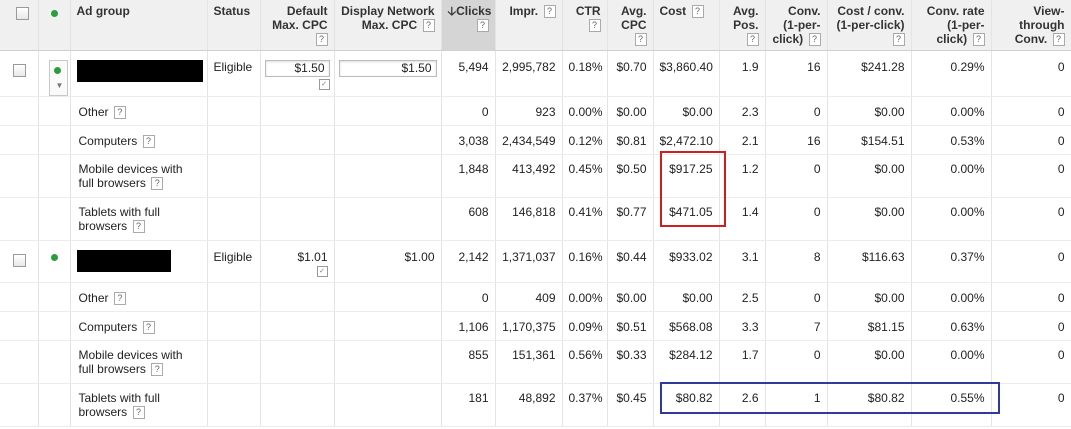  Describe the element at coordinates (468, 219) in the screenshot. I see `metric-cell: 608` at that location.